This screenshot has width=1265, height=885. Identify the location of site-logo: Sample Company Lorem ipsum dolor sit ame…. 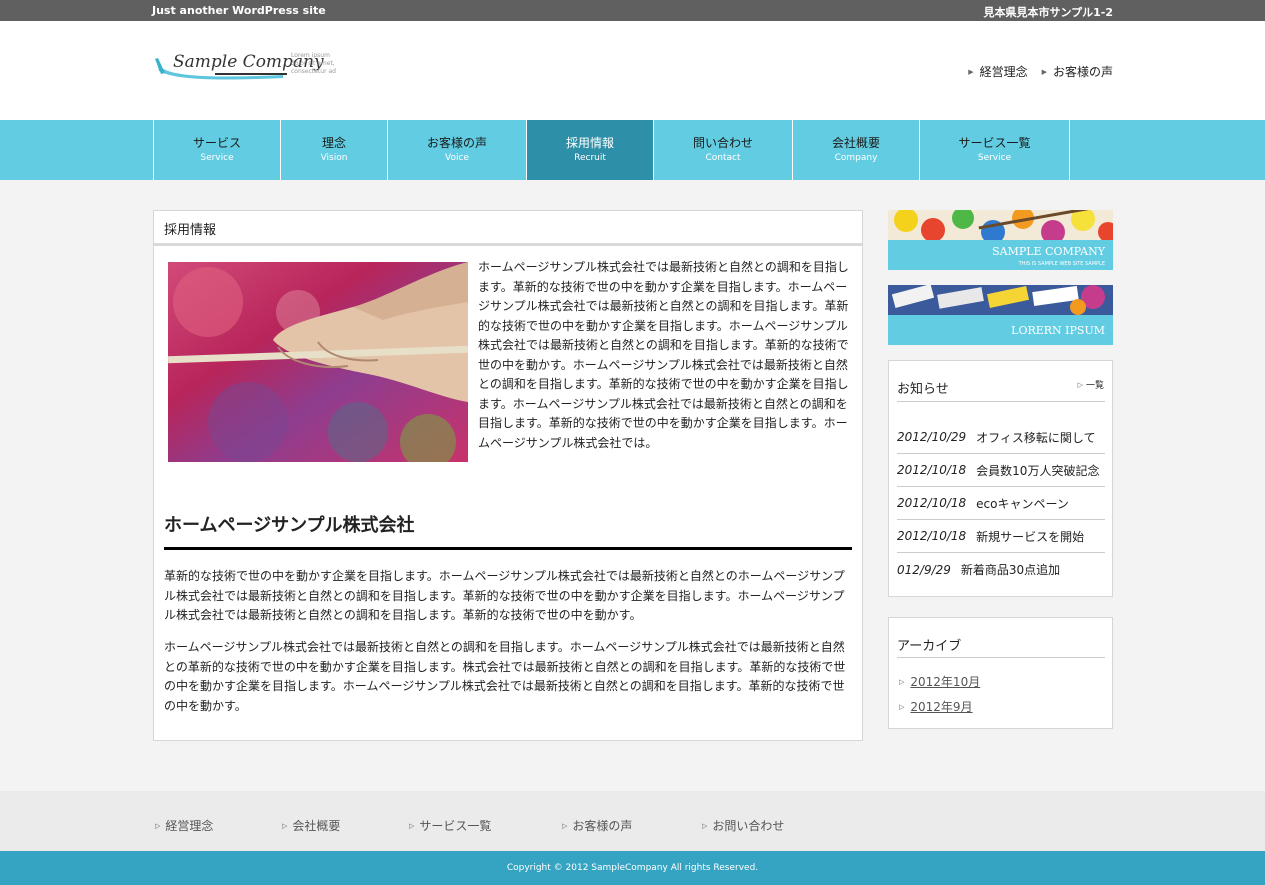
(247, 67).